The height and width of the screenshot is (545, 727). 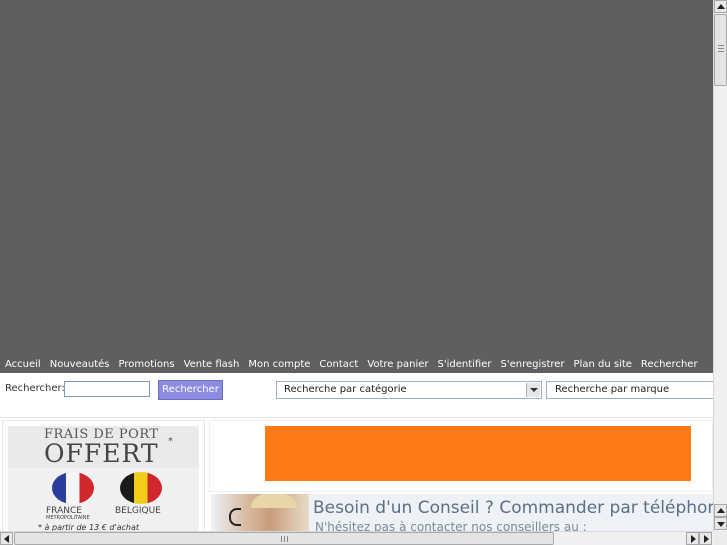 I want to click on horizontal-scrollbar, so click(x=356, y=538).